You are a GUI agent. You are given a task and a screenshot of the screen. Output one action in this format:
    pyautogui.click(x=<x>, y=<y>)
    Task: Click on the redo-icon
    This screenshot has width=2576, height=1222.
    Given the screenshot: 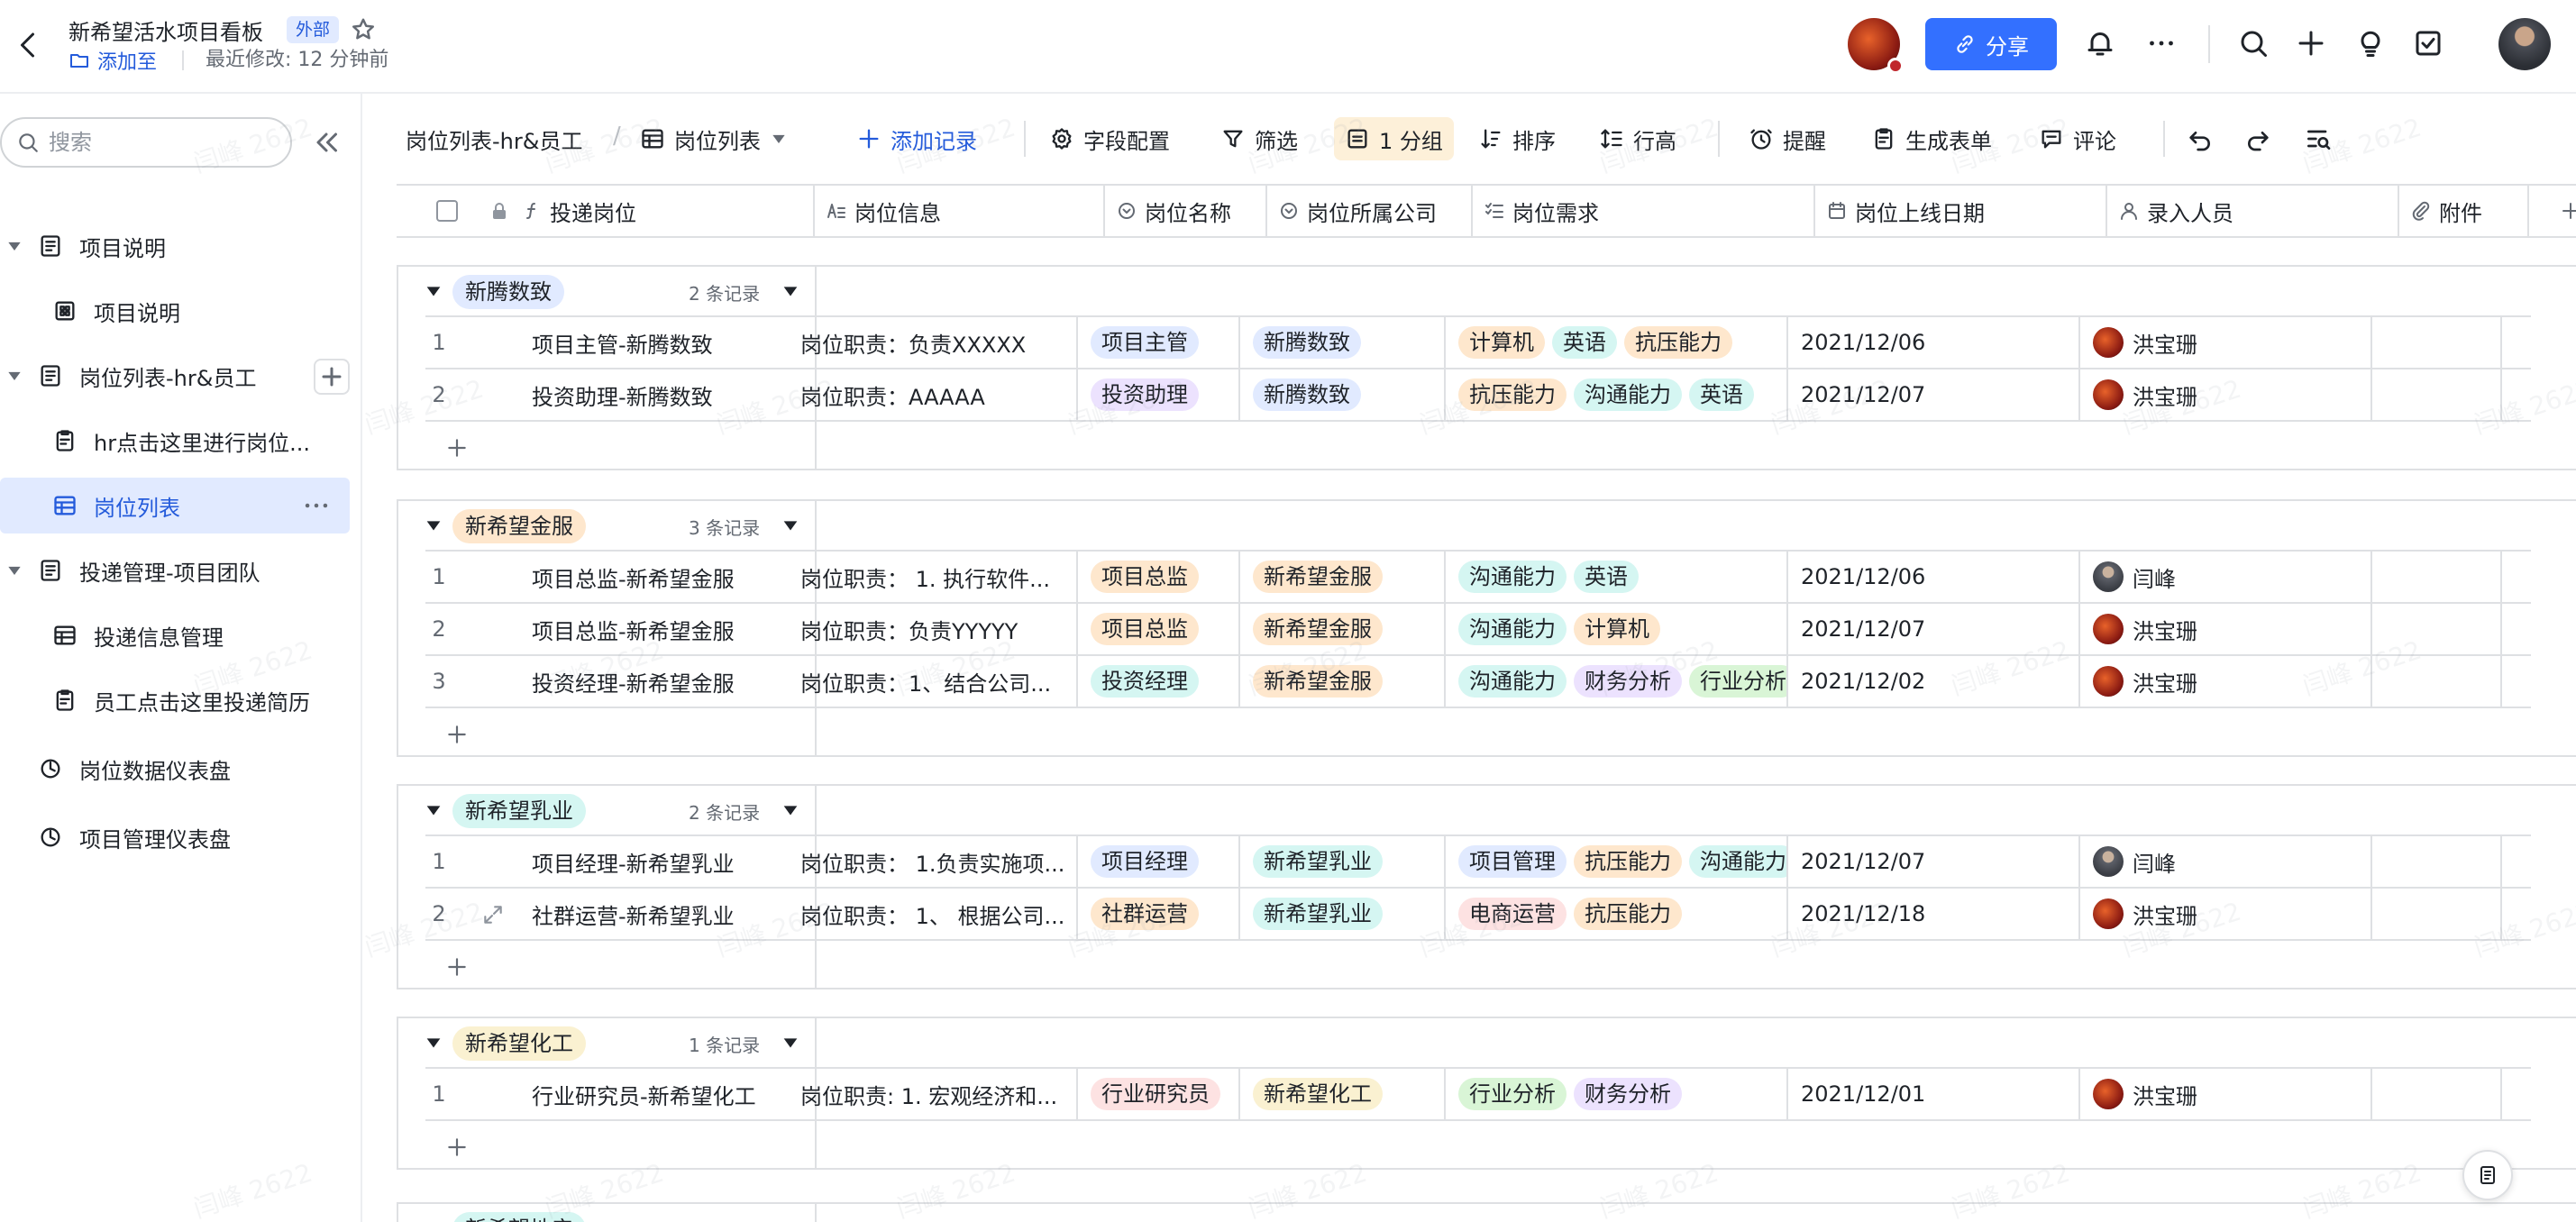 What is the action you would take?
    pyautogui.click(x=2258, y=138)
    